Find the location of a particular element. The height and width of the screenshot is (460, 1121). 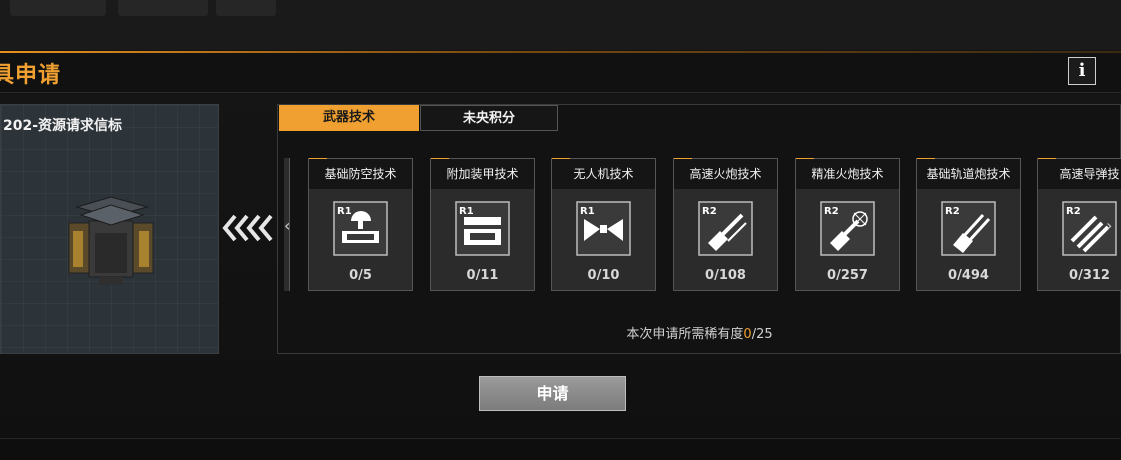

tech-name: 高速火炮技术 is located at coordinates (725, 174).